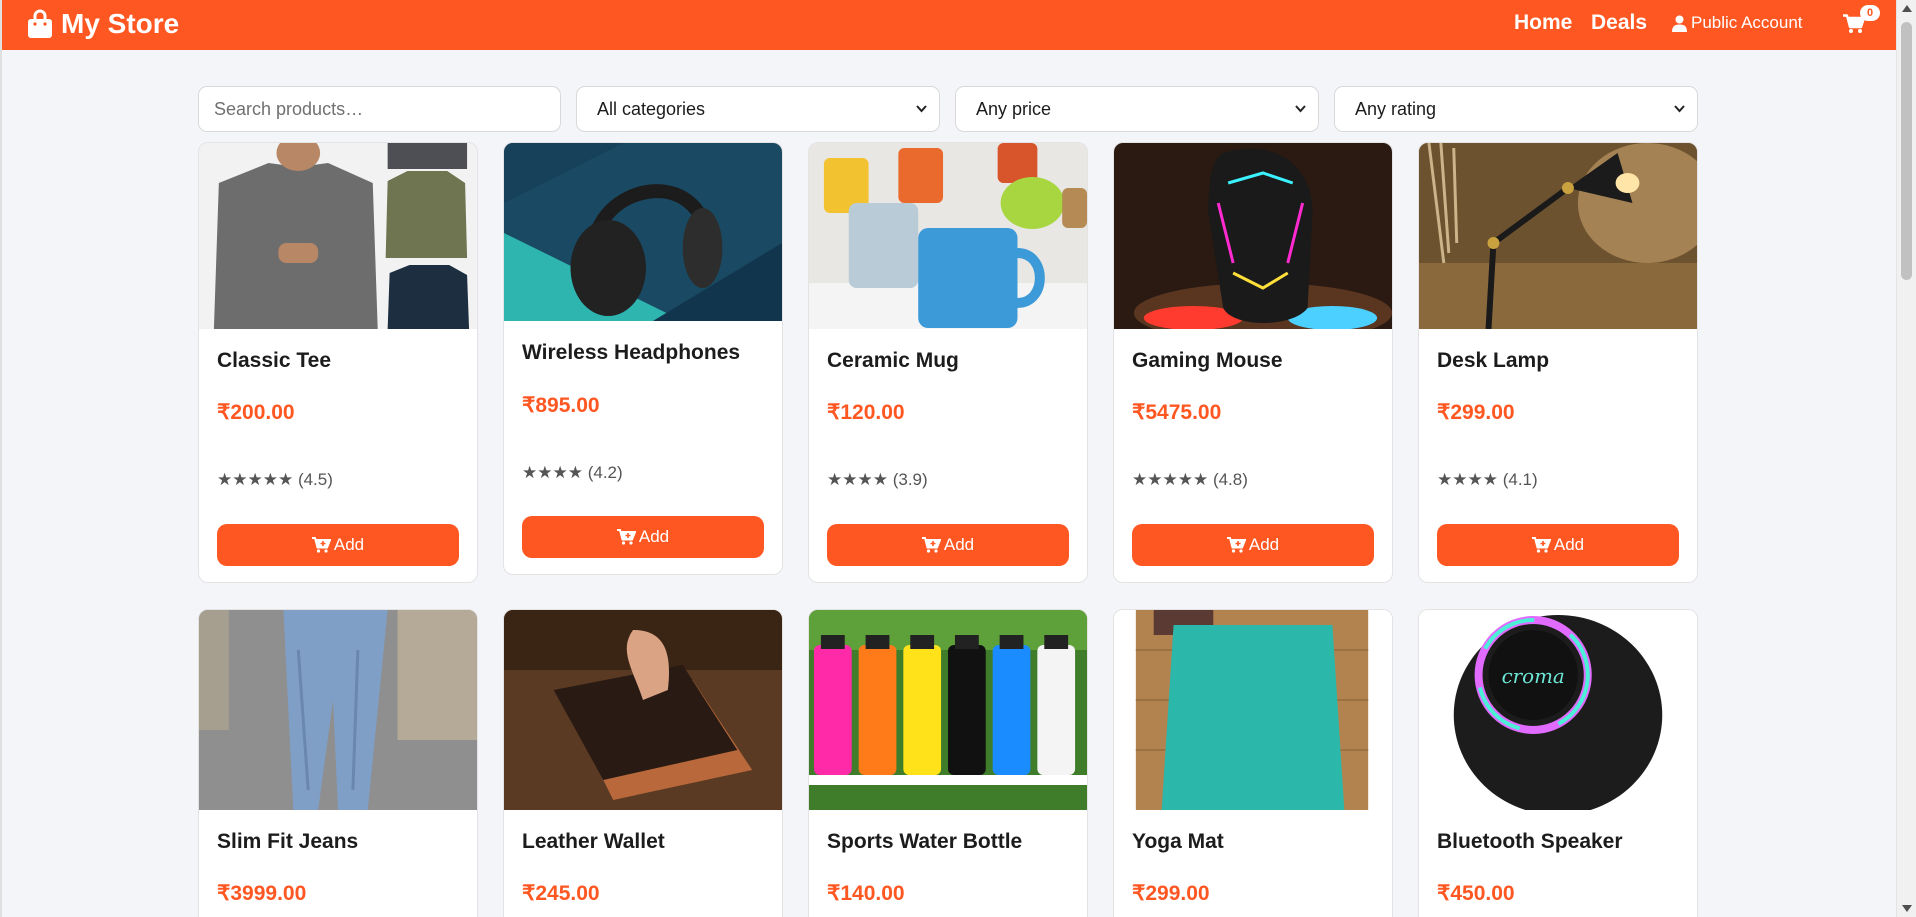 The image size is (1916, 917). Describe the element at coordinates (893, 361) in the screenshot. I see `product-title: Ceramic Mug` at that location.